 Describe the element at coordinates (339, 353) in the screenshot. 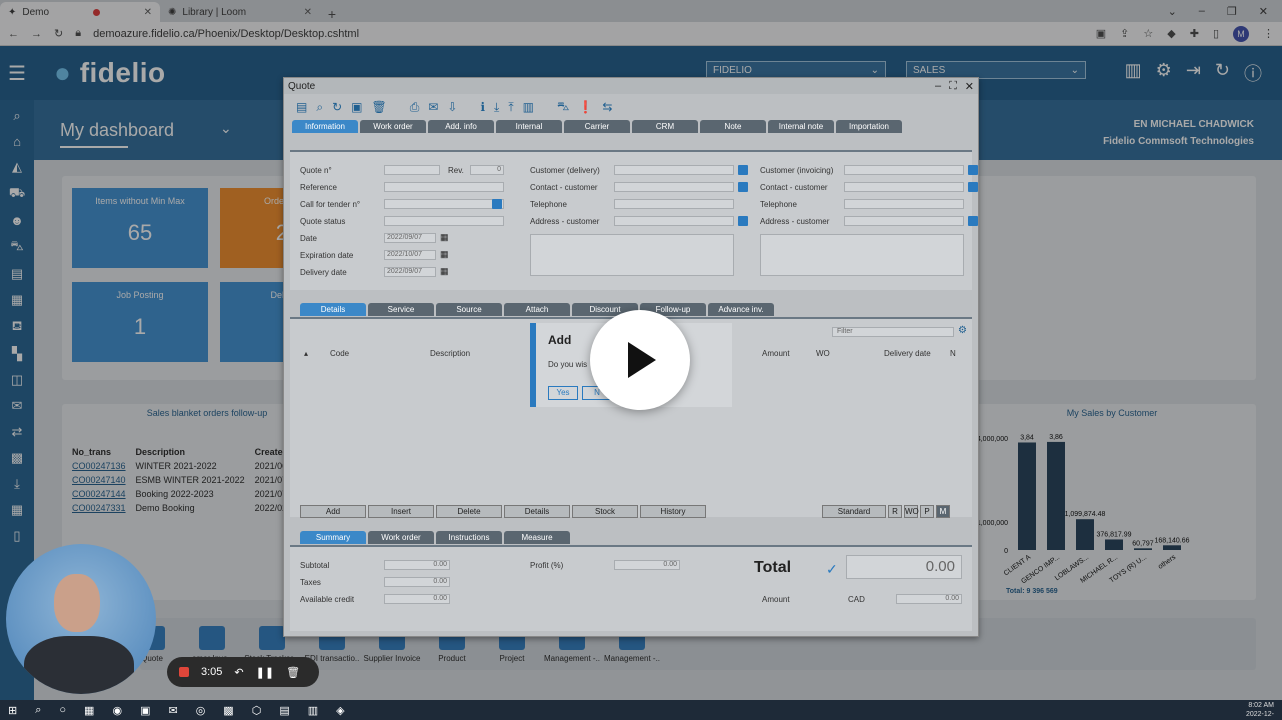

I see `grid-col-header: Code` at that location.